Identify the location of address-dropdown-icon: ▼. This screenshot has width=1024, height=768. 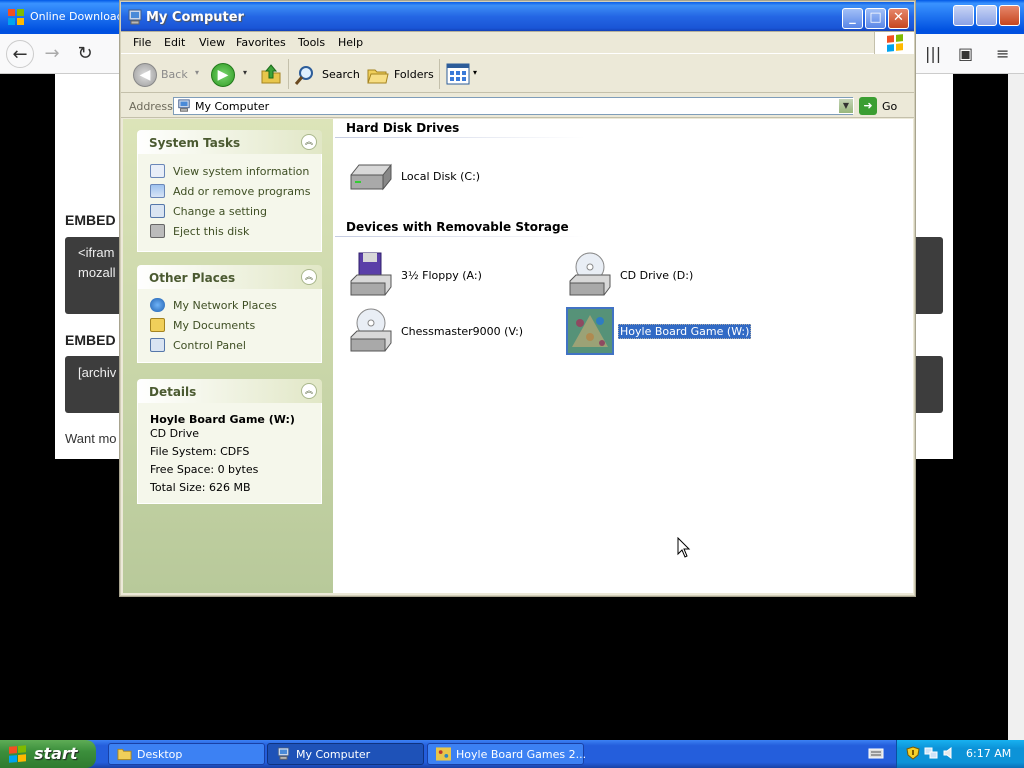
(846, 106).